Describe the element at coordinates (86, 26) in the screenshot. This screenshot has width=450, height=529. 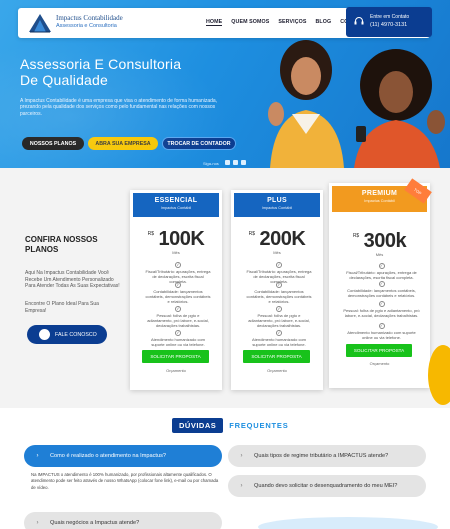
I see `brand-tagline: Assessoria e Consultoria` at that location.